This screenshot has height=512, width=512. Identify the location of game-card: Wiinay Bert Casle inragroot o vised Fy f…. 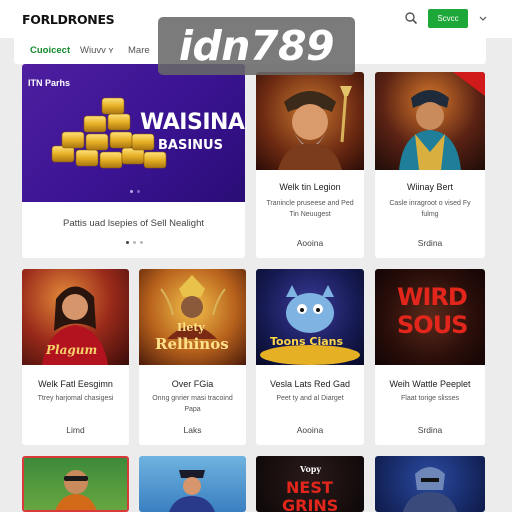
(430, 165).